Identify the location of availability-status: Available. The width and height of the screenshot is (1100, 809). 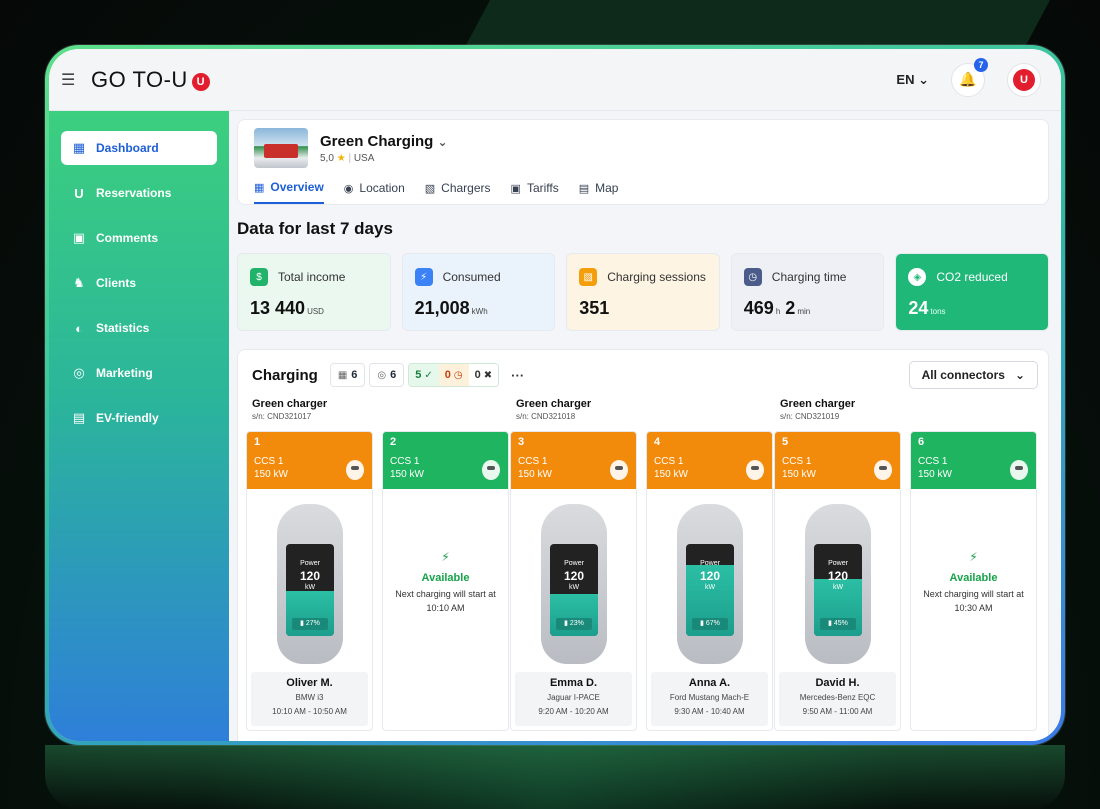
(445, 578).